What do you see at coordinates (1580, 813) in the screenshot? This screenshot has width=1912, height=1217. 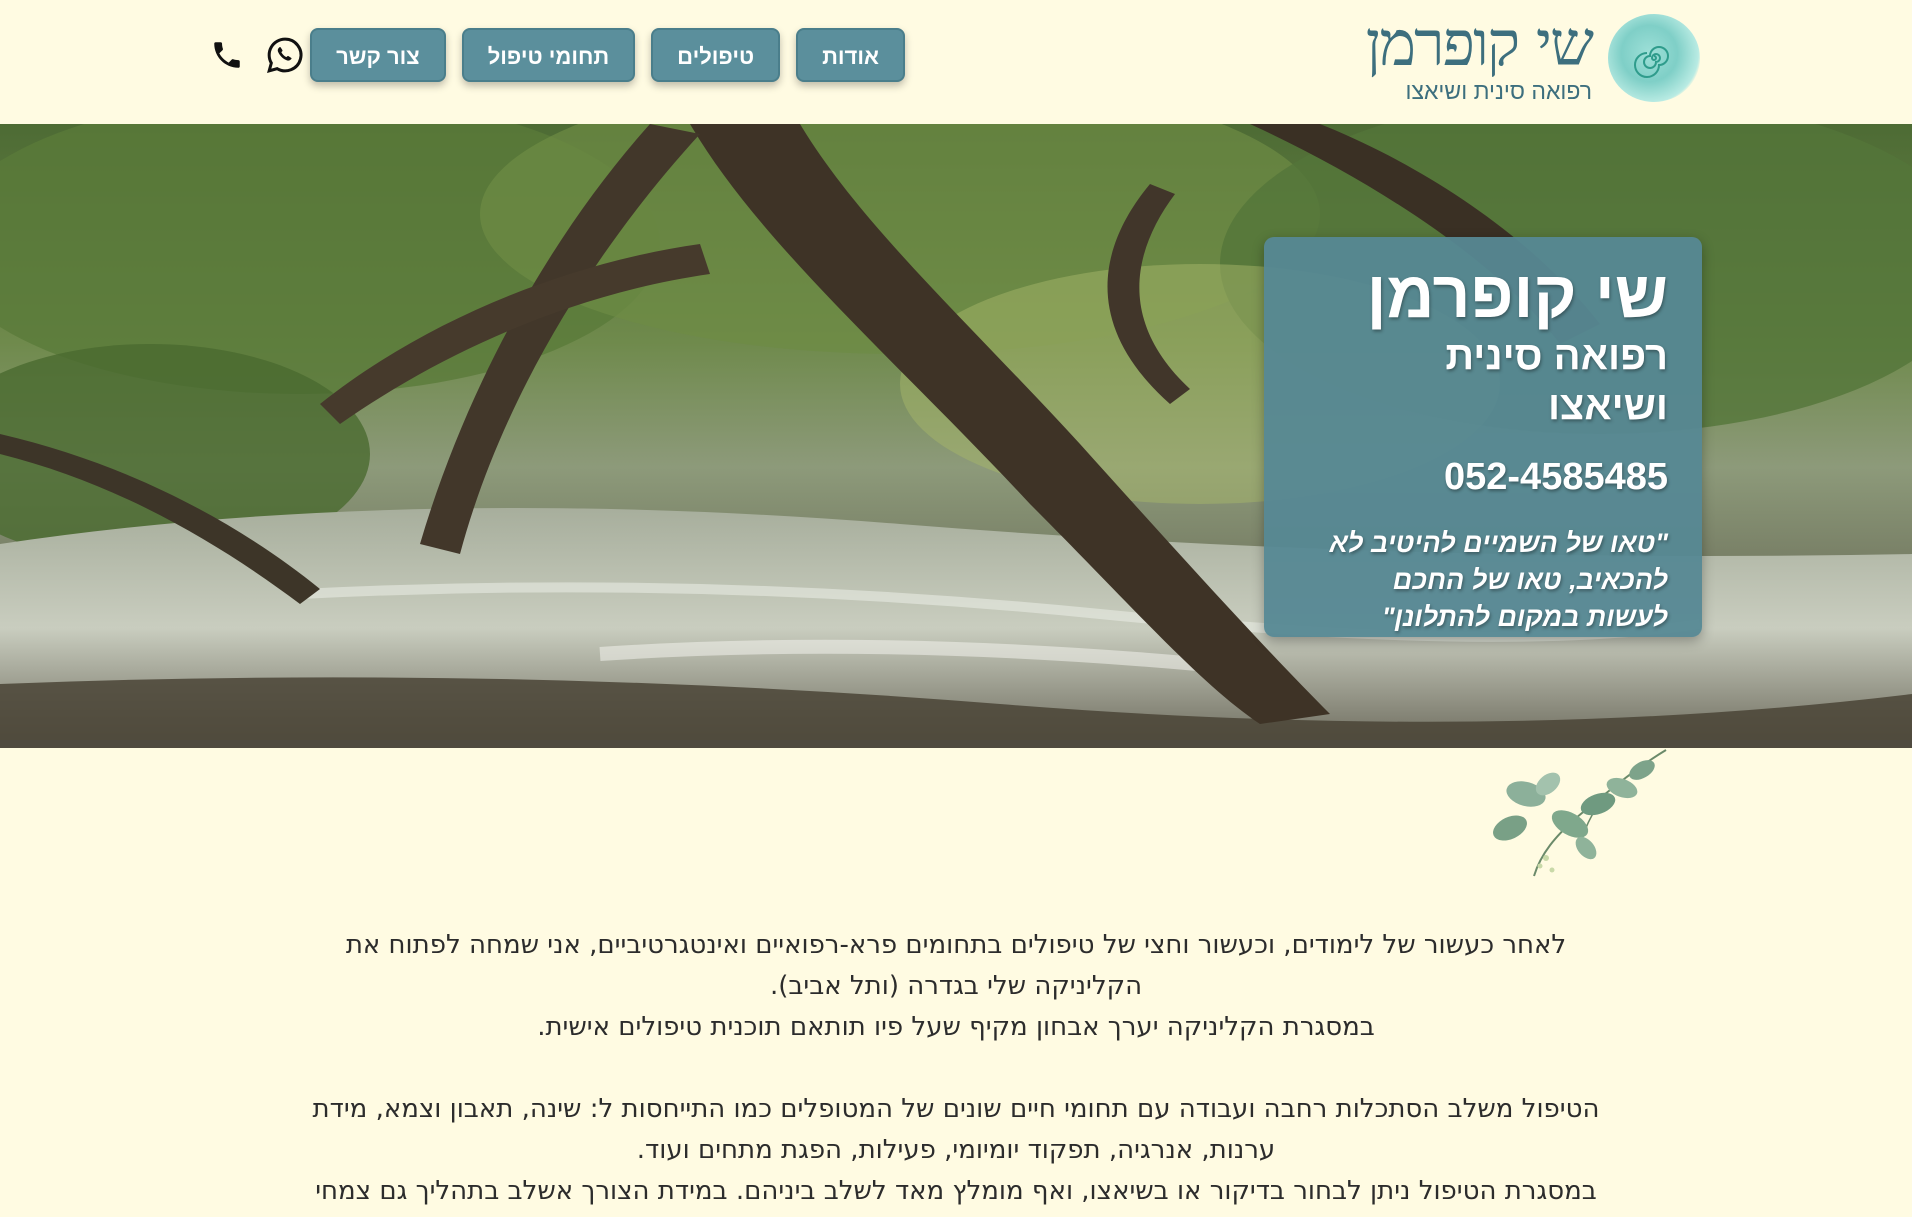 I see `eucalyptus-leaves-decoration` at bounding box center [1580, 813].